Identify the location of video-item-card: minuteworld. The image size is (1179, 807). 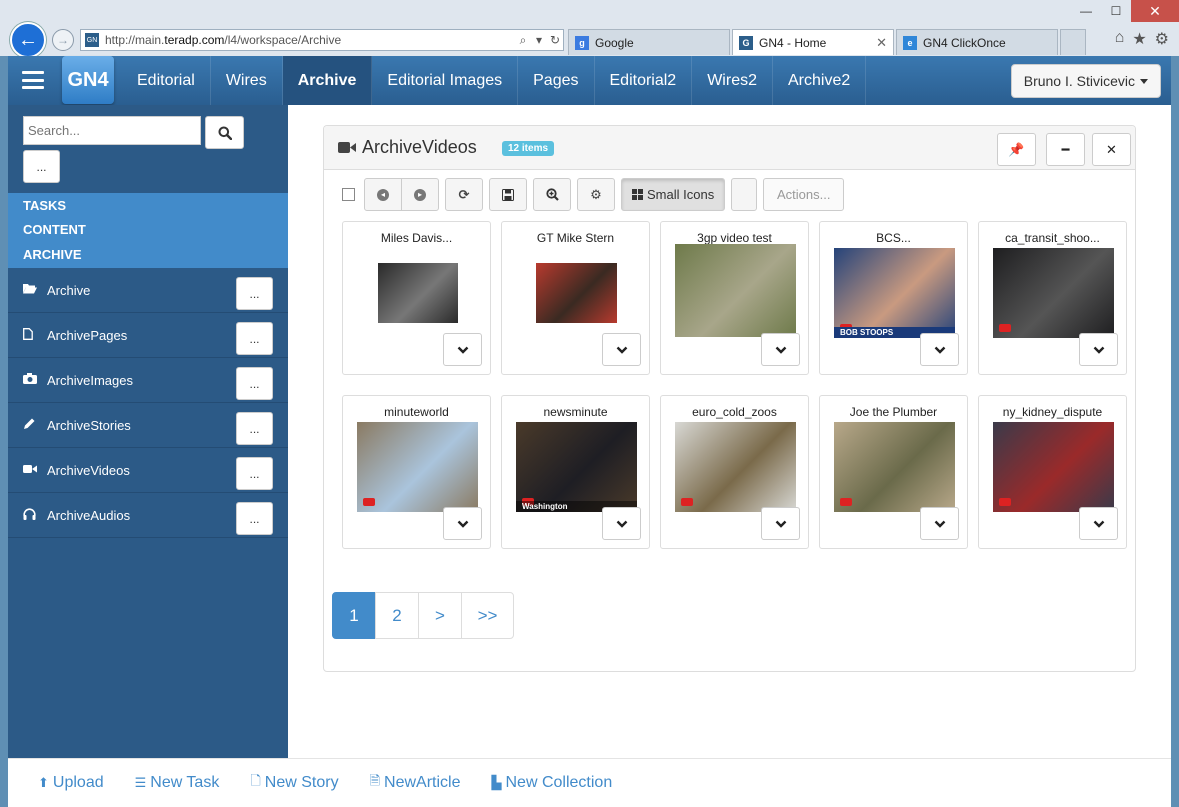
(416, 472).